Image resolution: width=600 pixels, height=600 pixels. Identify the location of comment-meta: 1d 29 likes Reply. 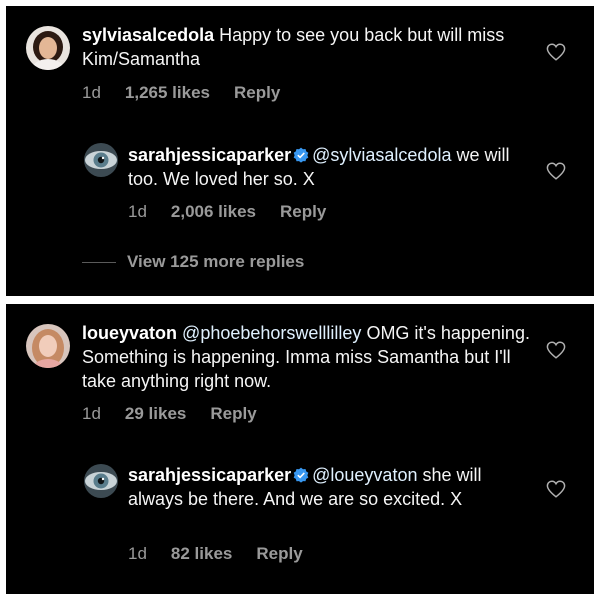
(169, 414).